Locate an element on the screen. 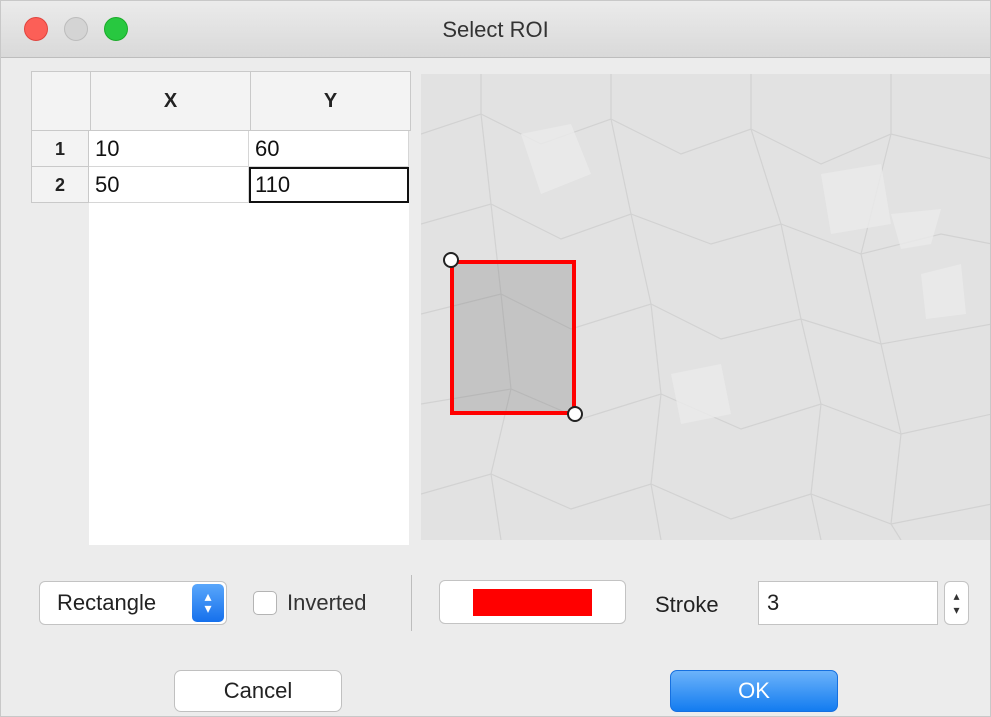  shape-select: Rectangle ▴ ▾ is located at coordinates (133, 603).